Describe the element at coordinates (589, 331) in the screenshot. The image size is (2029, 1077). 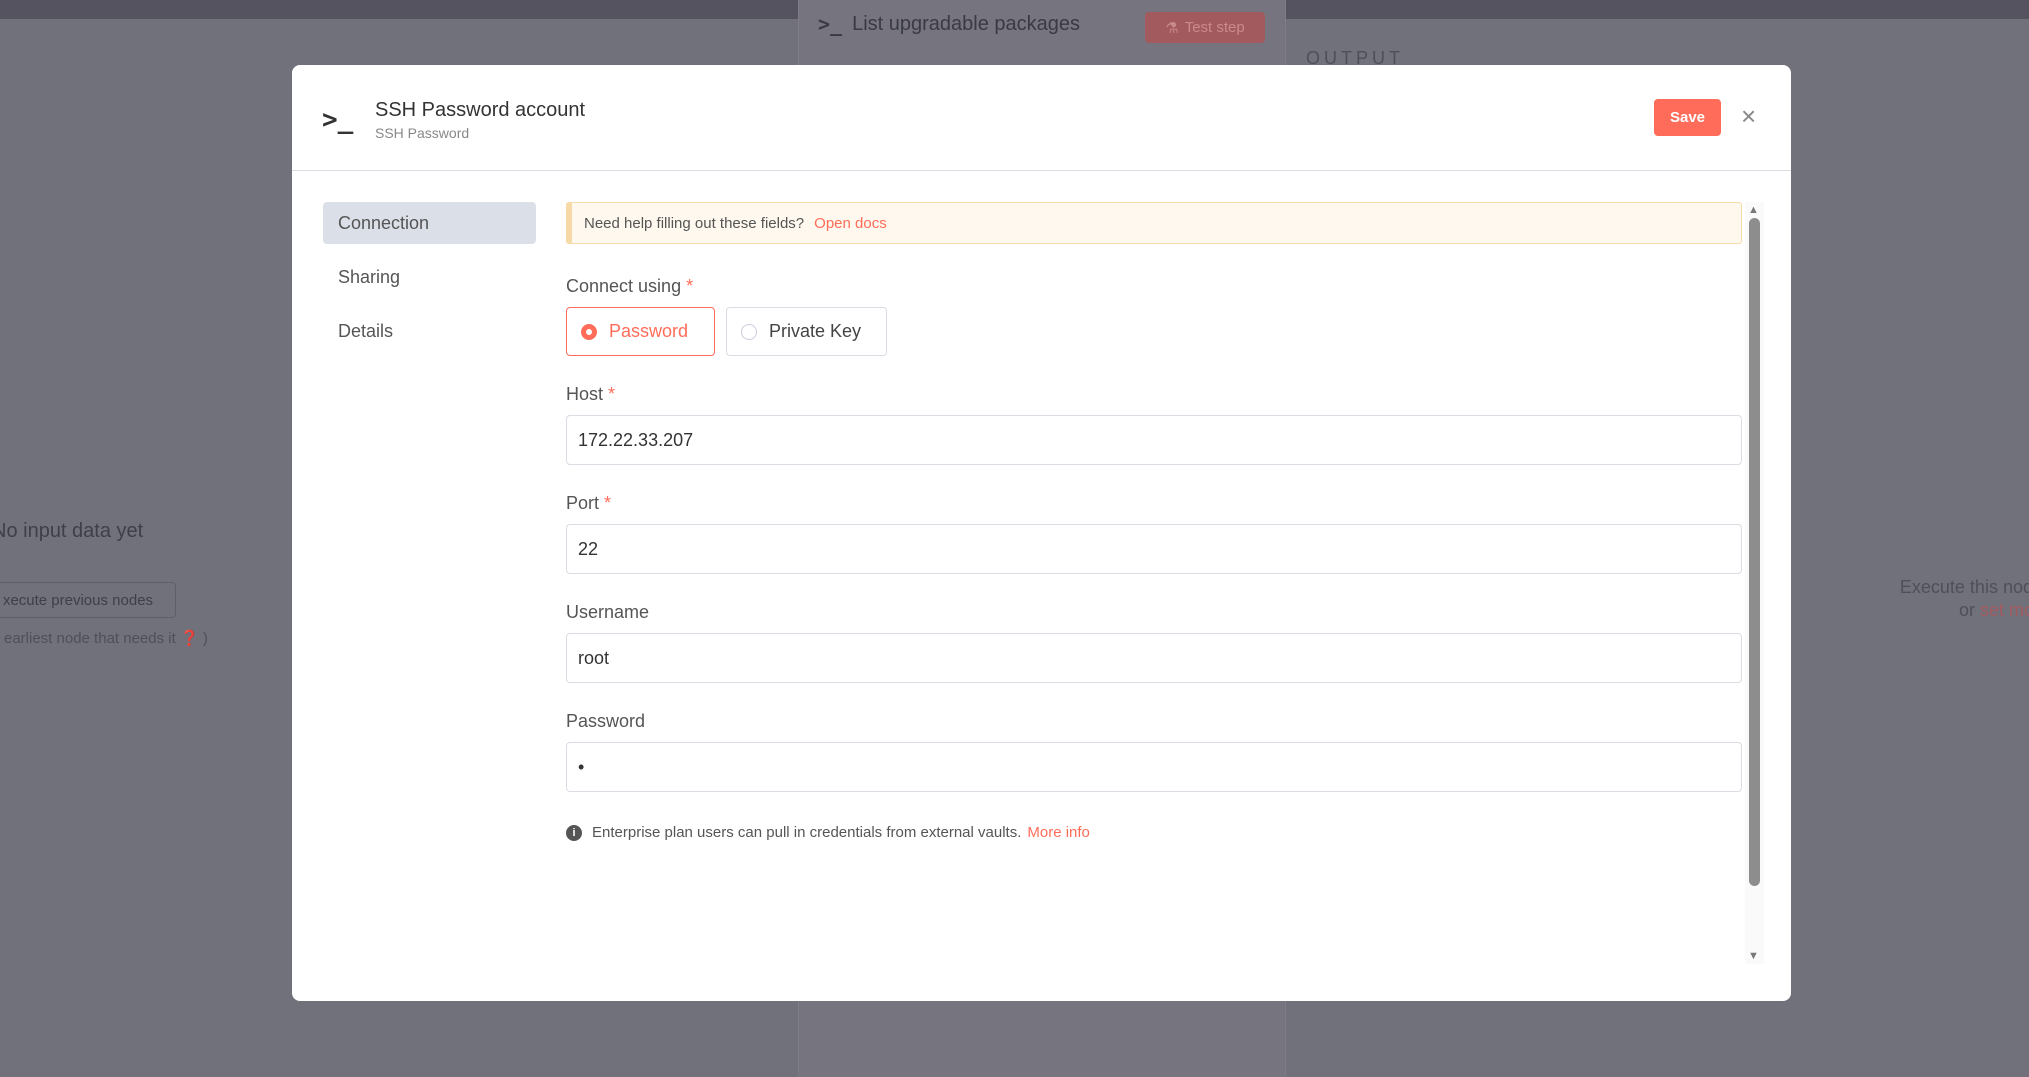
I see `radio-selected-icon` at that location.